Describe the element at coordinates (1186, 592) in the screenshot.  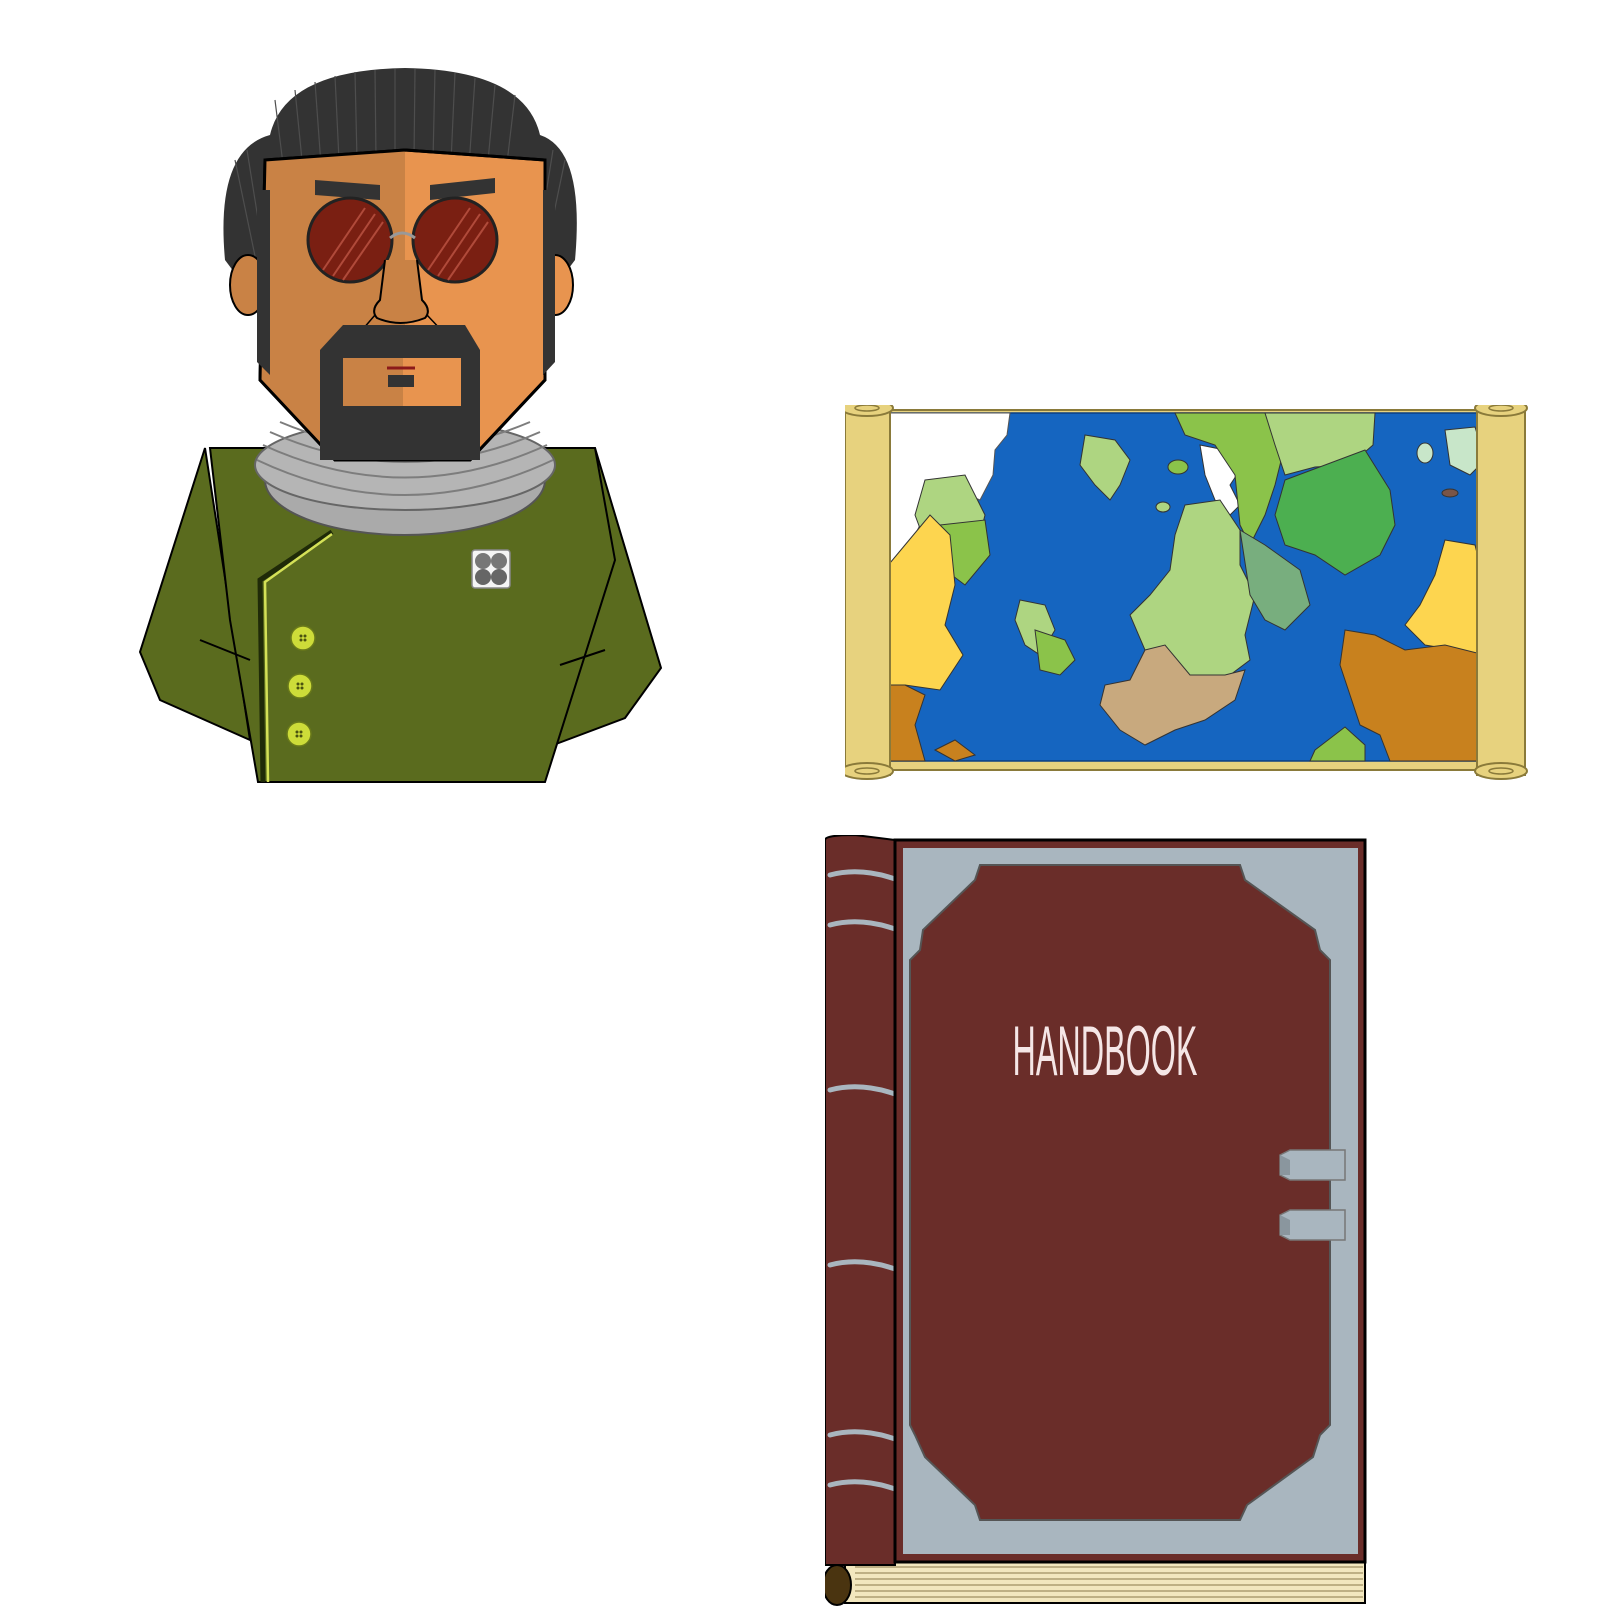
I see `world-map-scroll-icon` at that location.